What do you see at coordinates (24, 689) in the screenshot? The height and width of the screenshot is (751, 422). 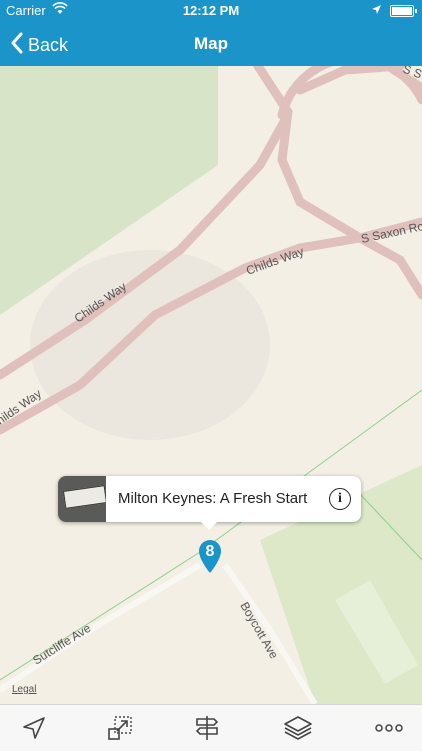 I see `legal-link: Legal` at bounding box center [24, 689].